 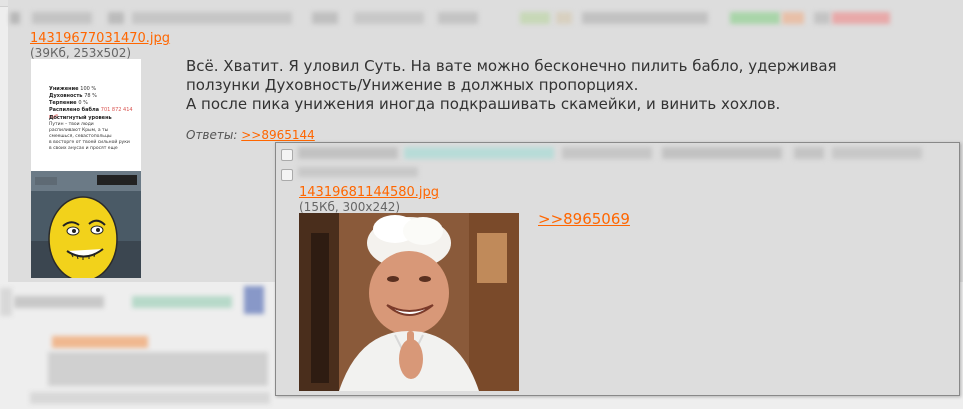 I want to click on replies-label: Ответы:, so click(x=212, y=135).